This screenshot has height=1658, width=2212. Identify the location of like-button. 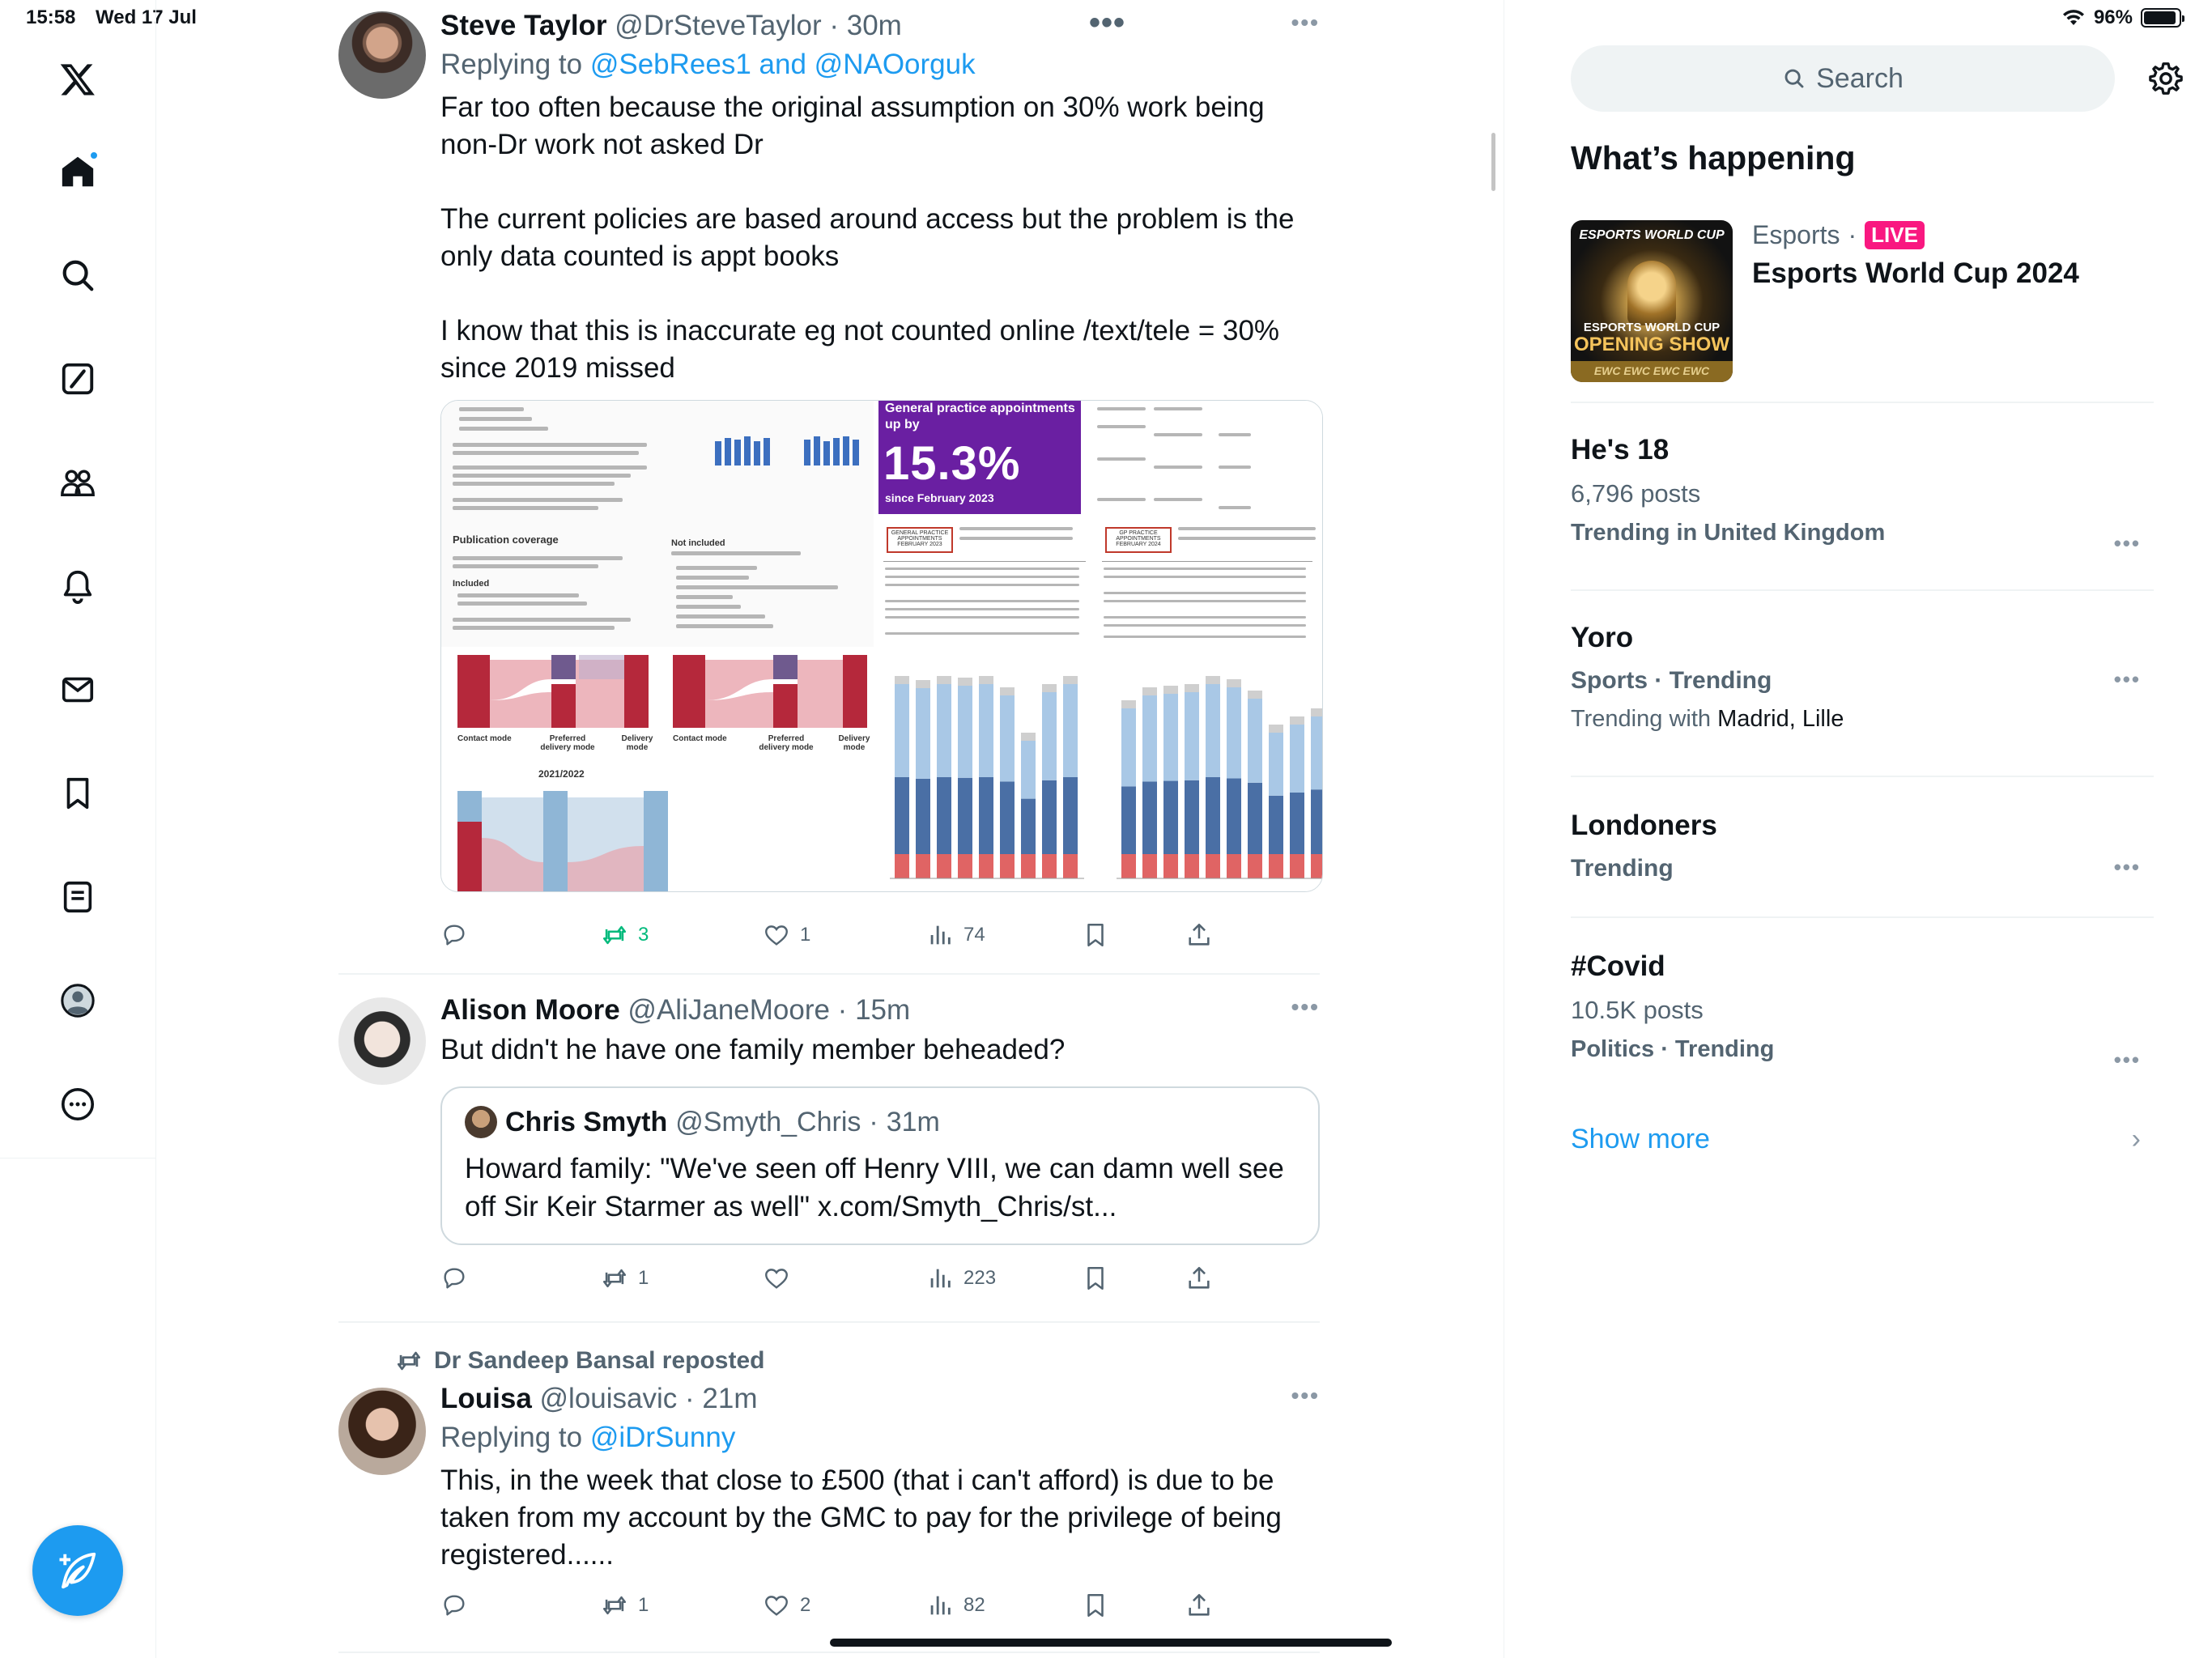
(782, 1278).